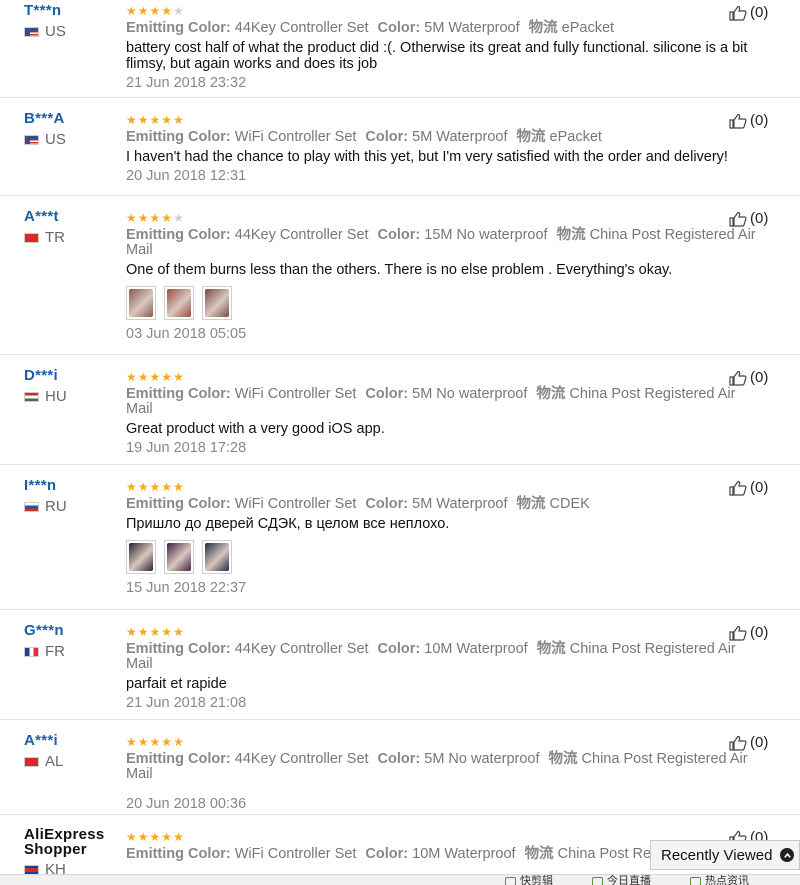 The height and width of the screenshot is (885, 800). Describe the element at coordinates (72, 21) in the screenshot. I see `reviewer-info: T***n US` at that location.